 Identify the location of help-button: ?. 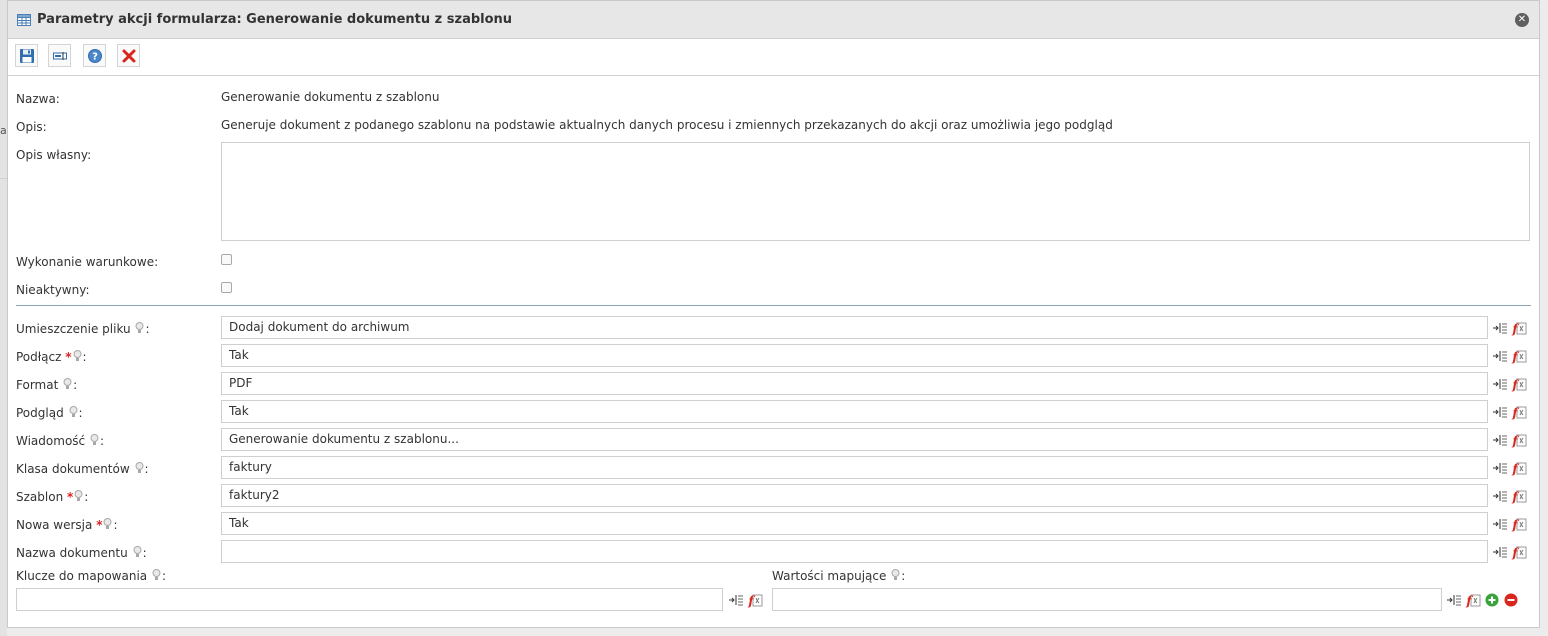
(94, 55).